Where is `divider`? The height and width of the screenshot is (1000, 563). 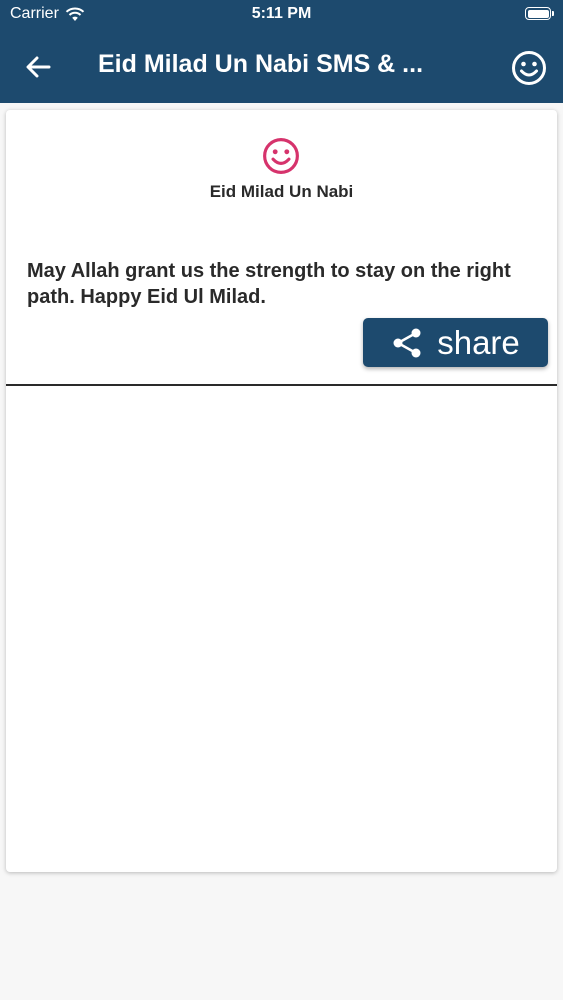
divider is located at coordinates (281, 385).